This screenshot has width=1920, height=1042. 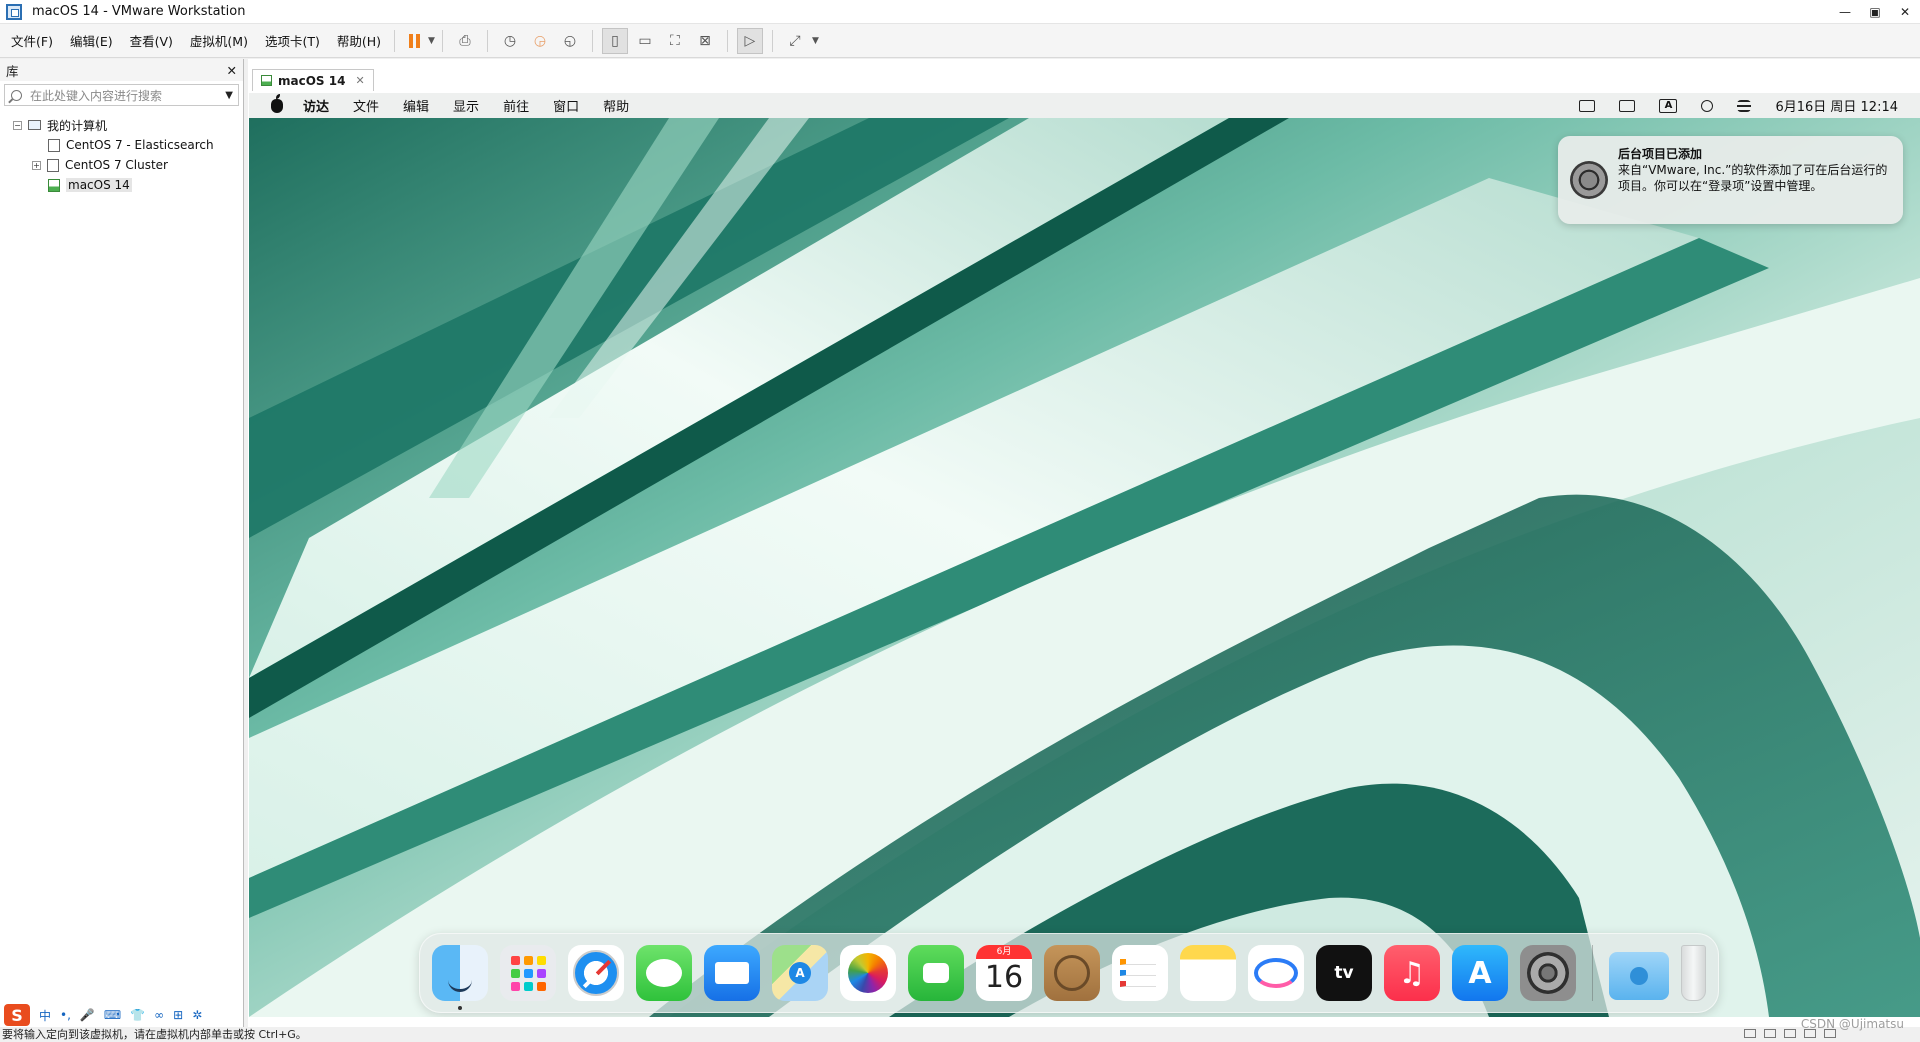 What do you see at coordinates (359, 80) in the screenshot?
I see `tab-close-icon: ✕` at bounding box center [359, 80].